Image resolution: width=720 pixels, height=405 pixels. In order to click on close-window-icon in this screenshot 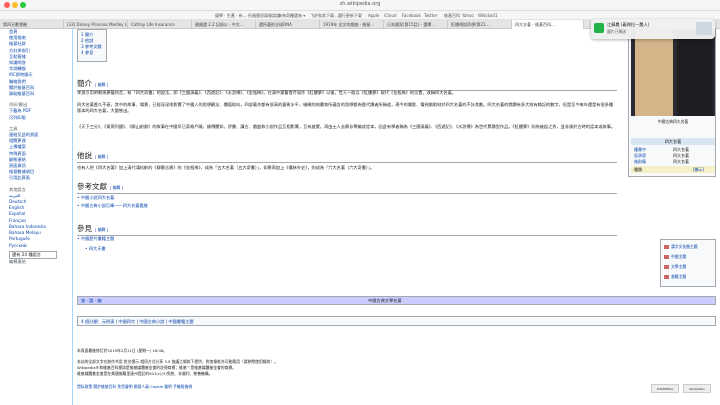, I will do `click(7, 5)`.